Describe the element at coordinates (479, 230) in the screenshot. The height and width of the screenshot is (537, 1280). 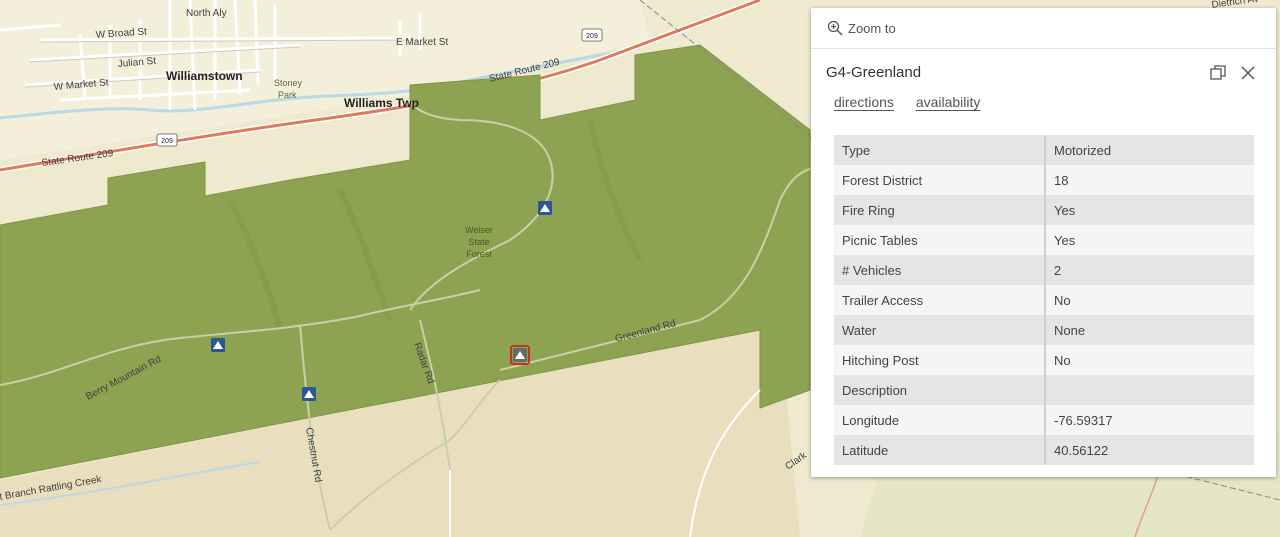
I see `forest-label-line1: Weiser` at that location.